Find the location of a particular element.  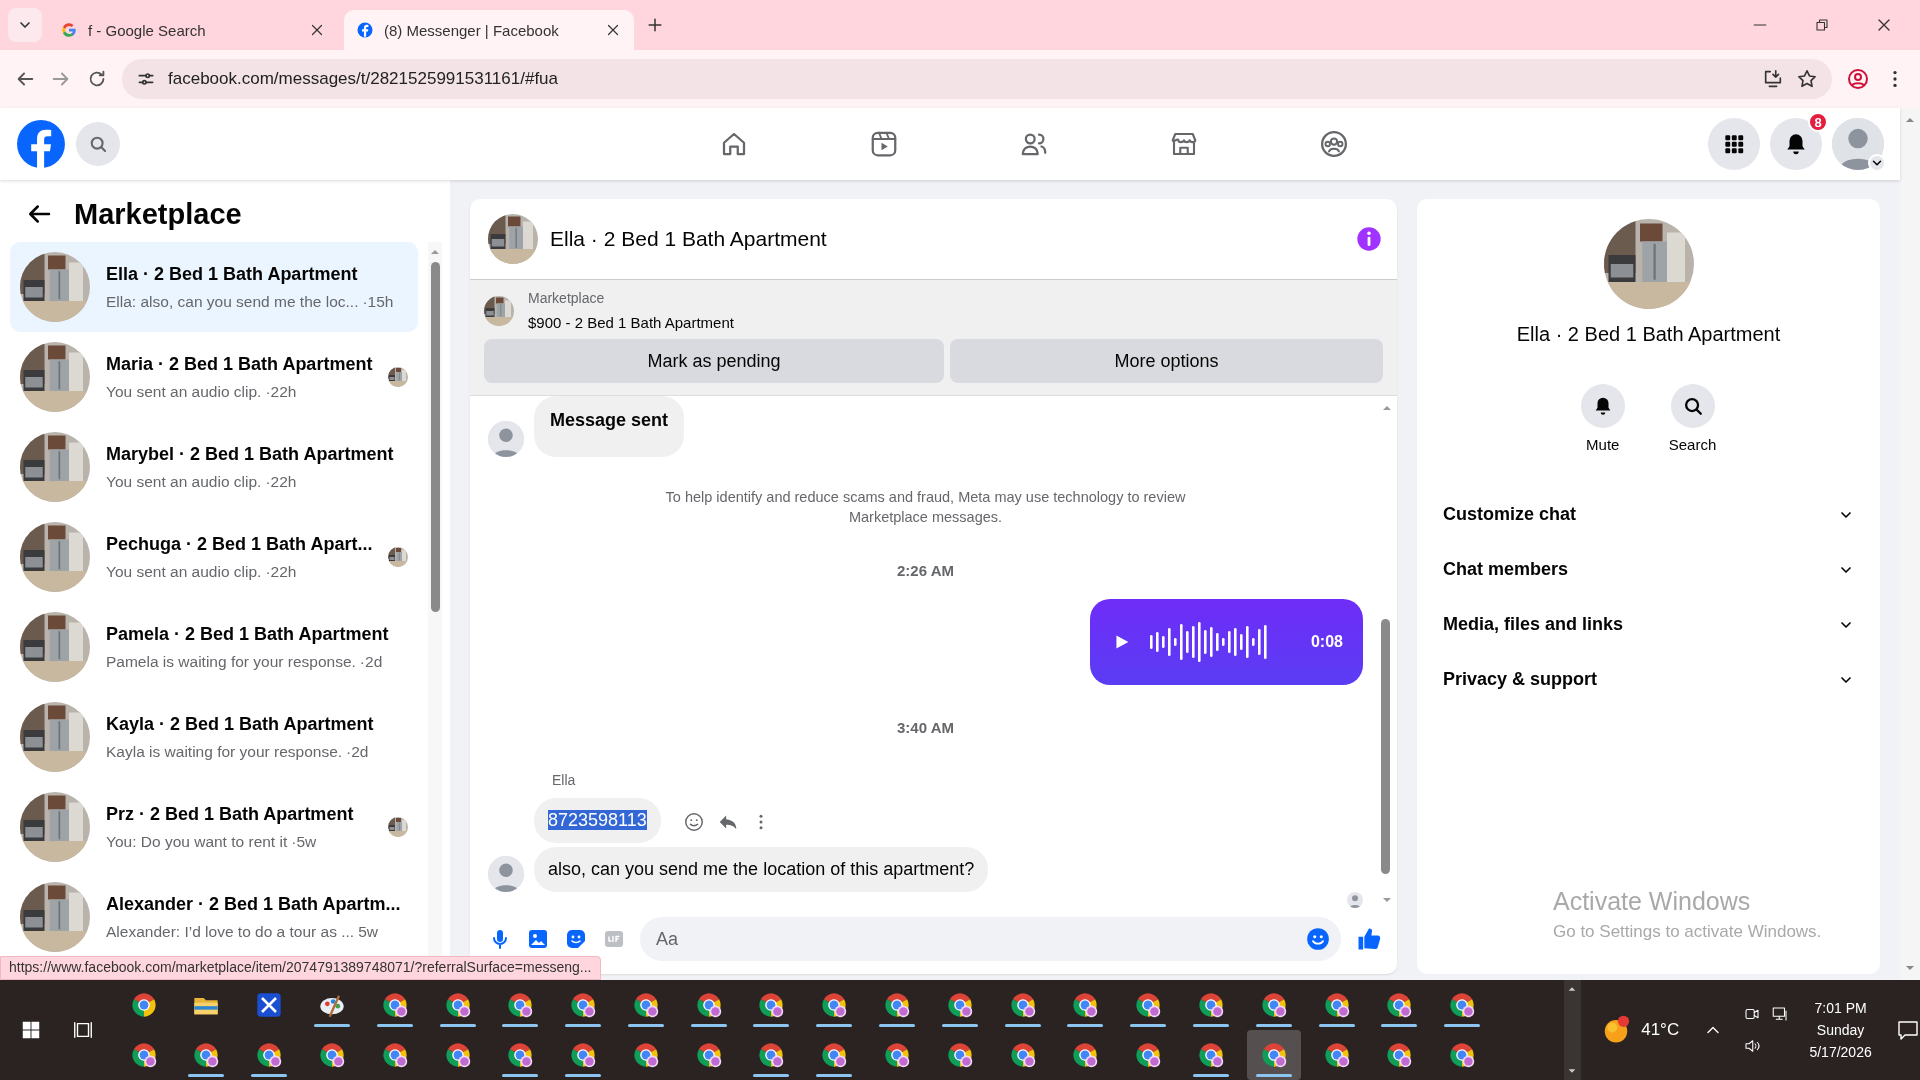

notification-badge: 8 is located at coordinates (1818, 122).